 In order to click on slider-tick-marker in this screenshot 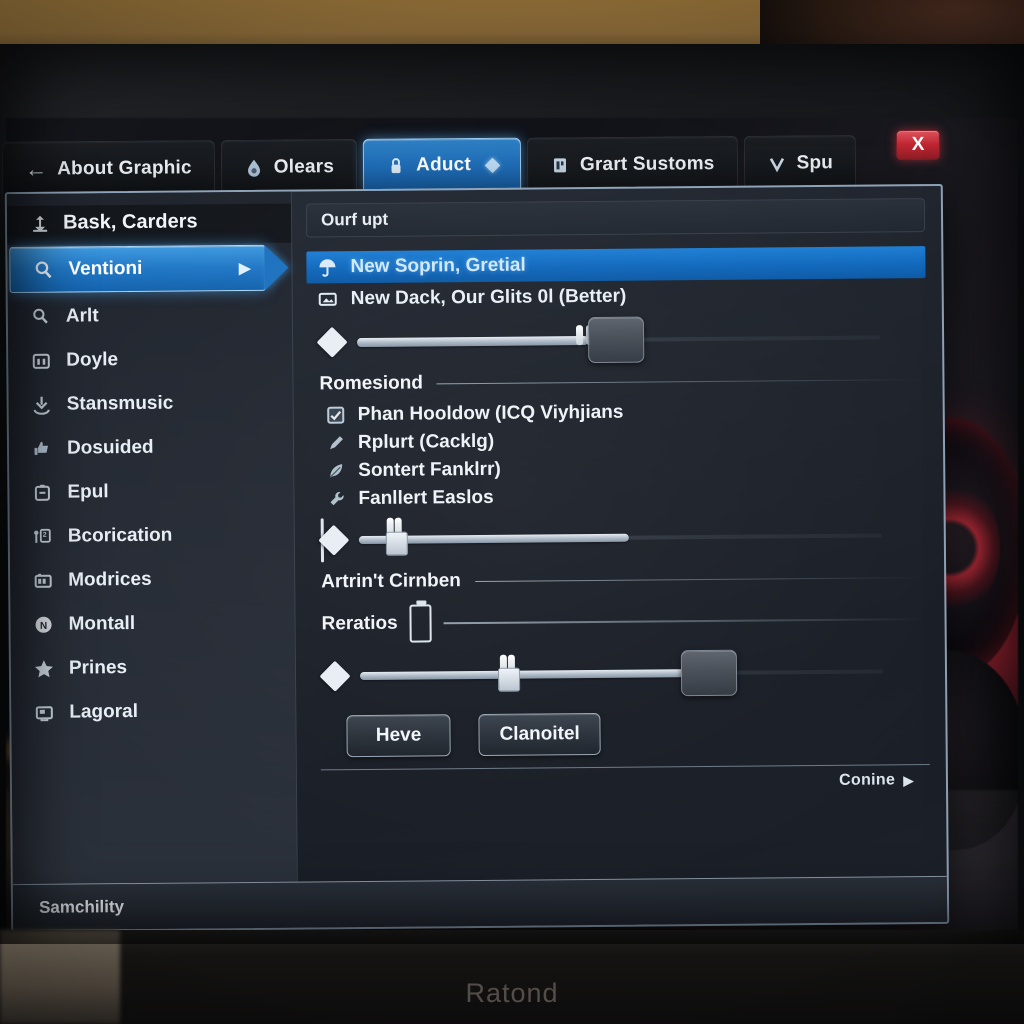, I will do `click(579, 335)`.